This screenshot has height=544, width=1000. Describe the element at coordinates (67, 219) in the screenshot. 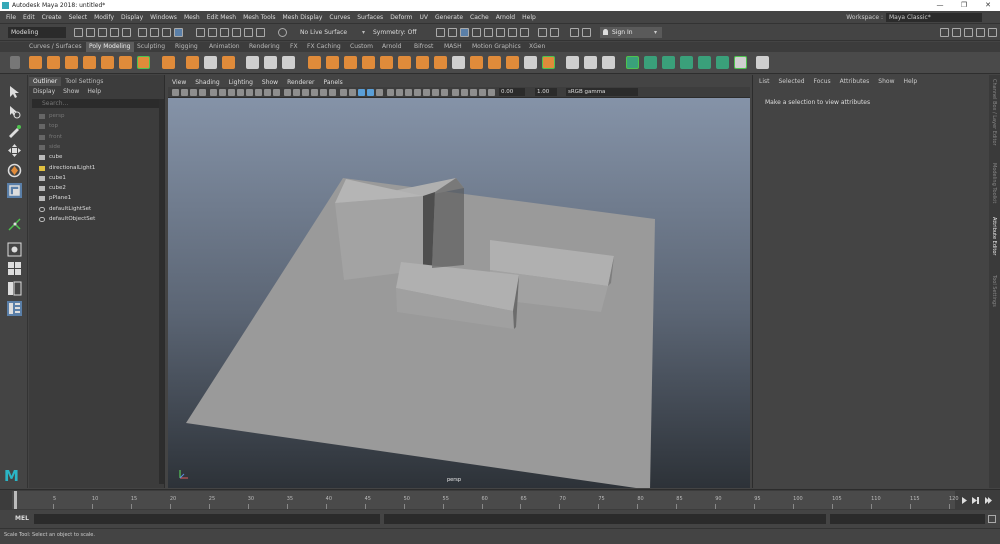

I see `outliner-item: defaultObjectSet` at that location.